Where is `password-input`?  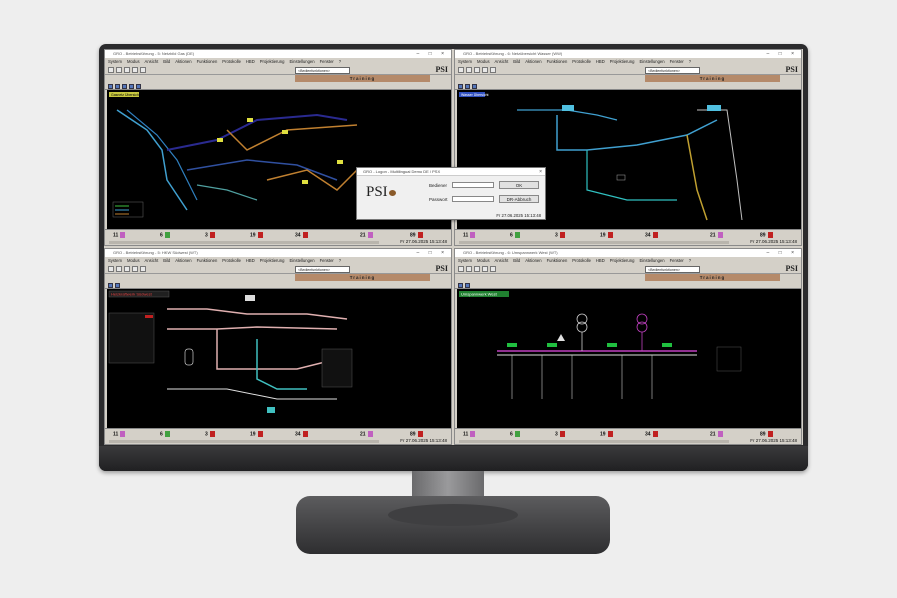 password-input is located at coordinates (473, 199).